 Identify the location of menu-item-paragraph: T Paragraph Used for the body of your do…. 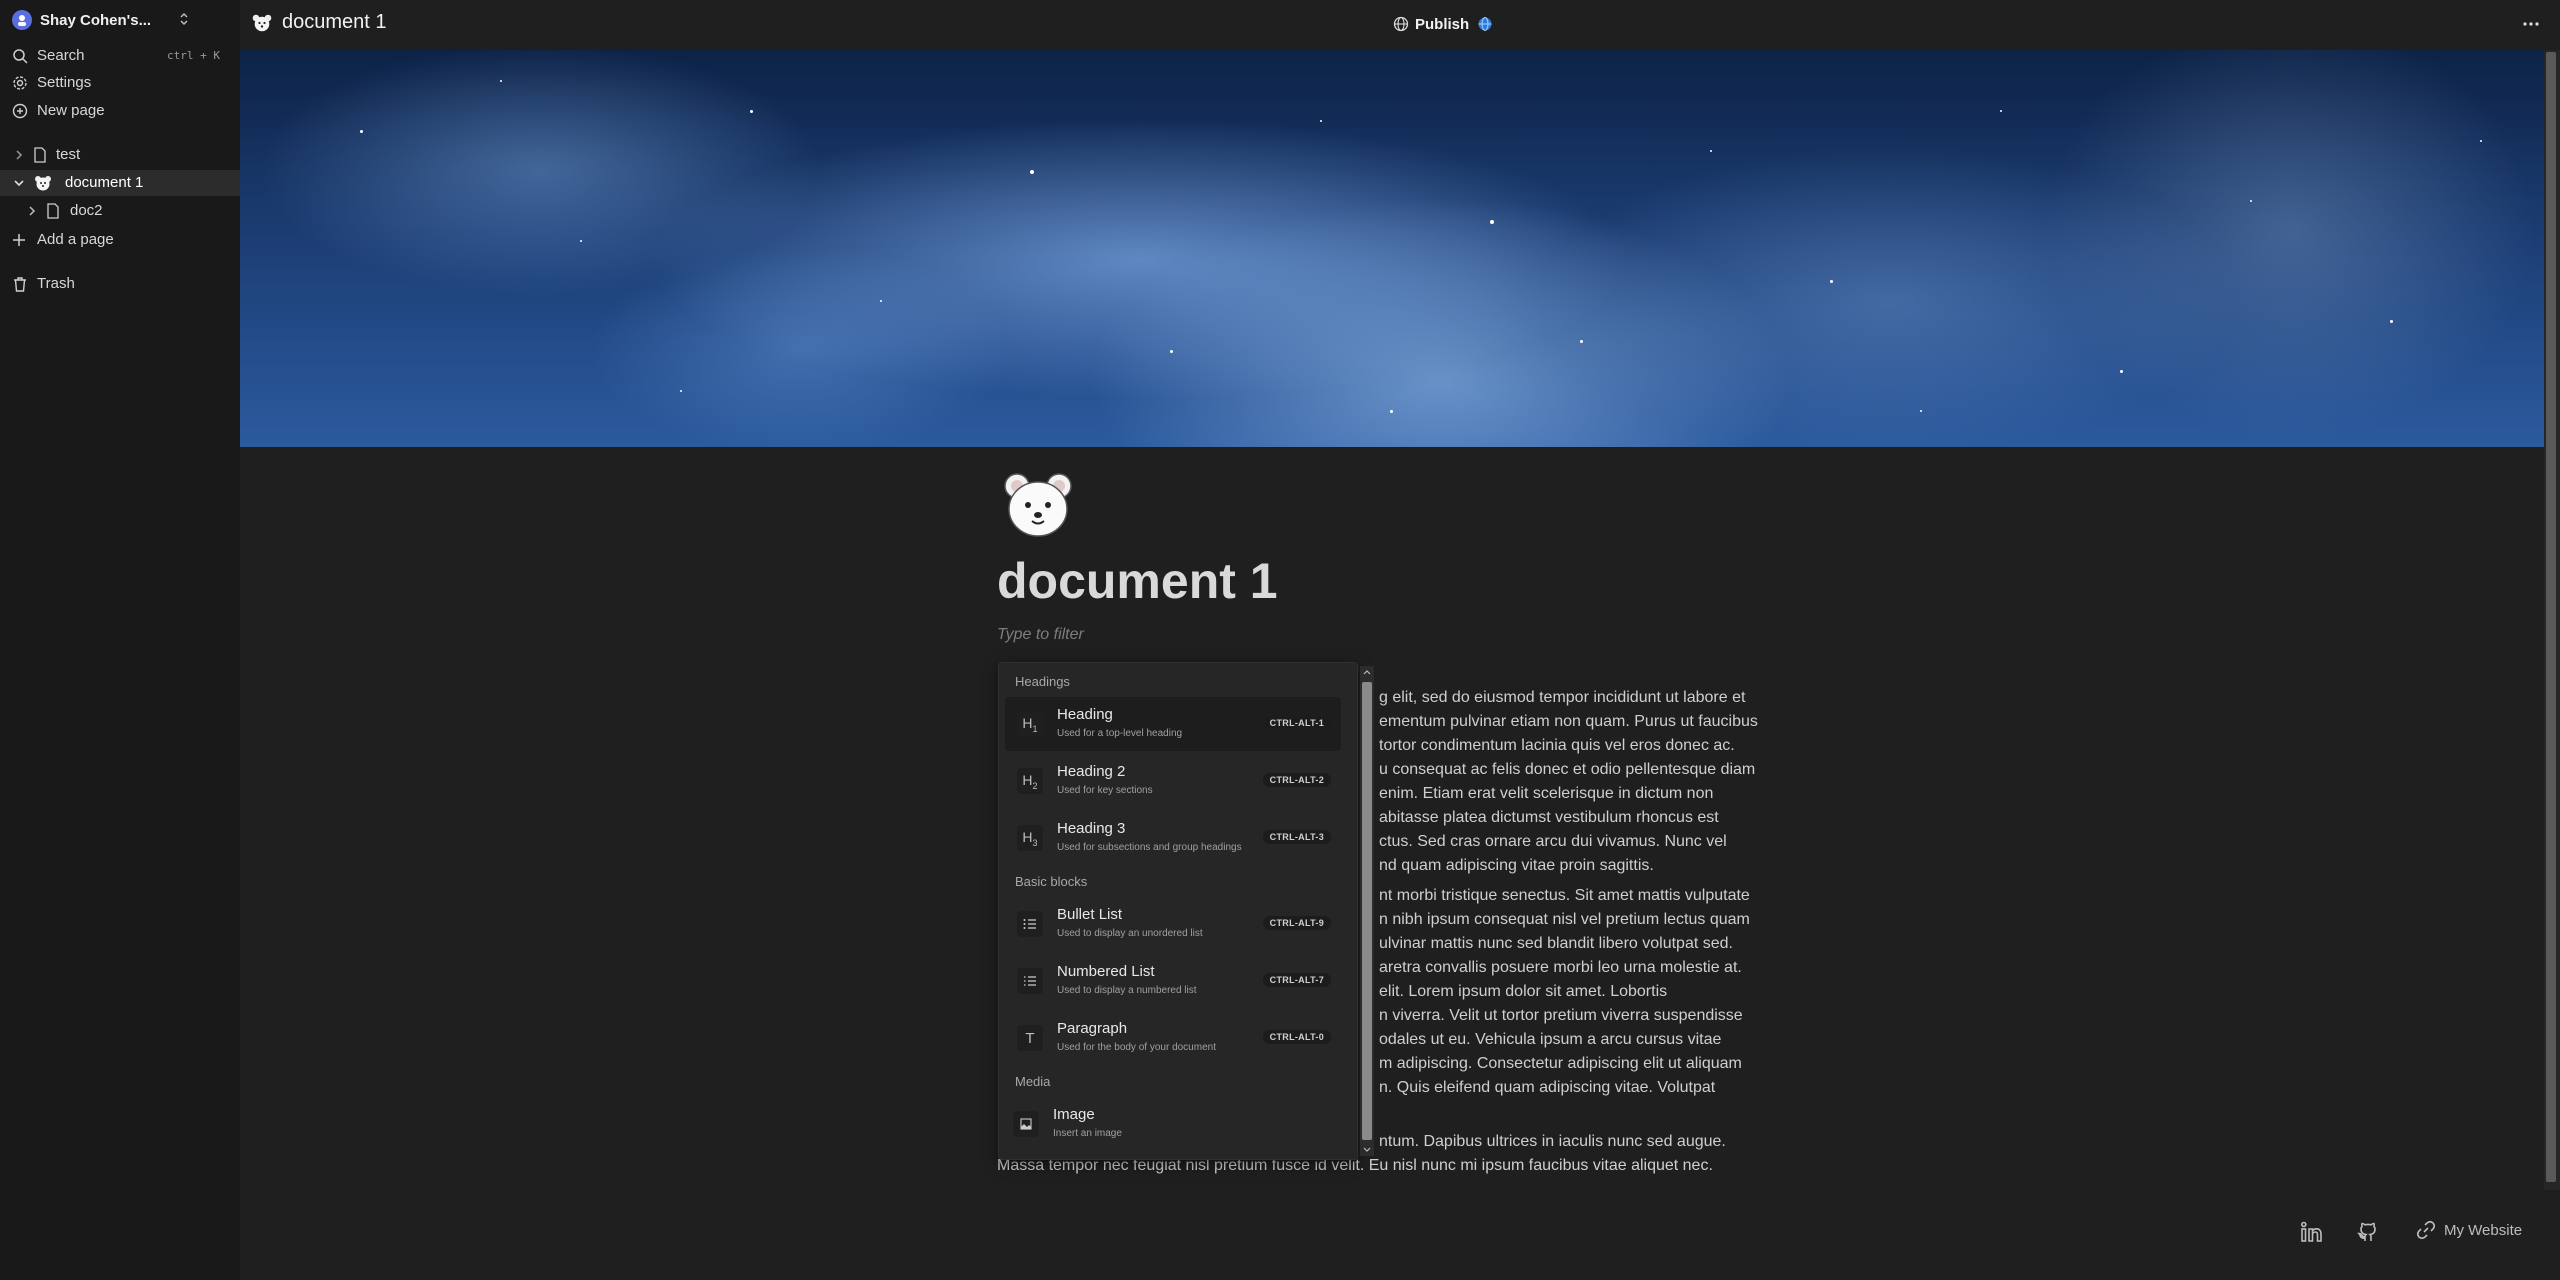
(1173, 1038).